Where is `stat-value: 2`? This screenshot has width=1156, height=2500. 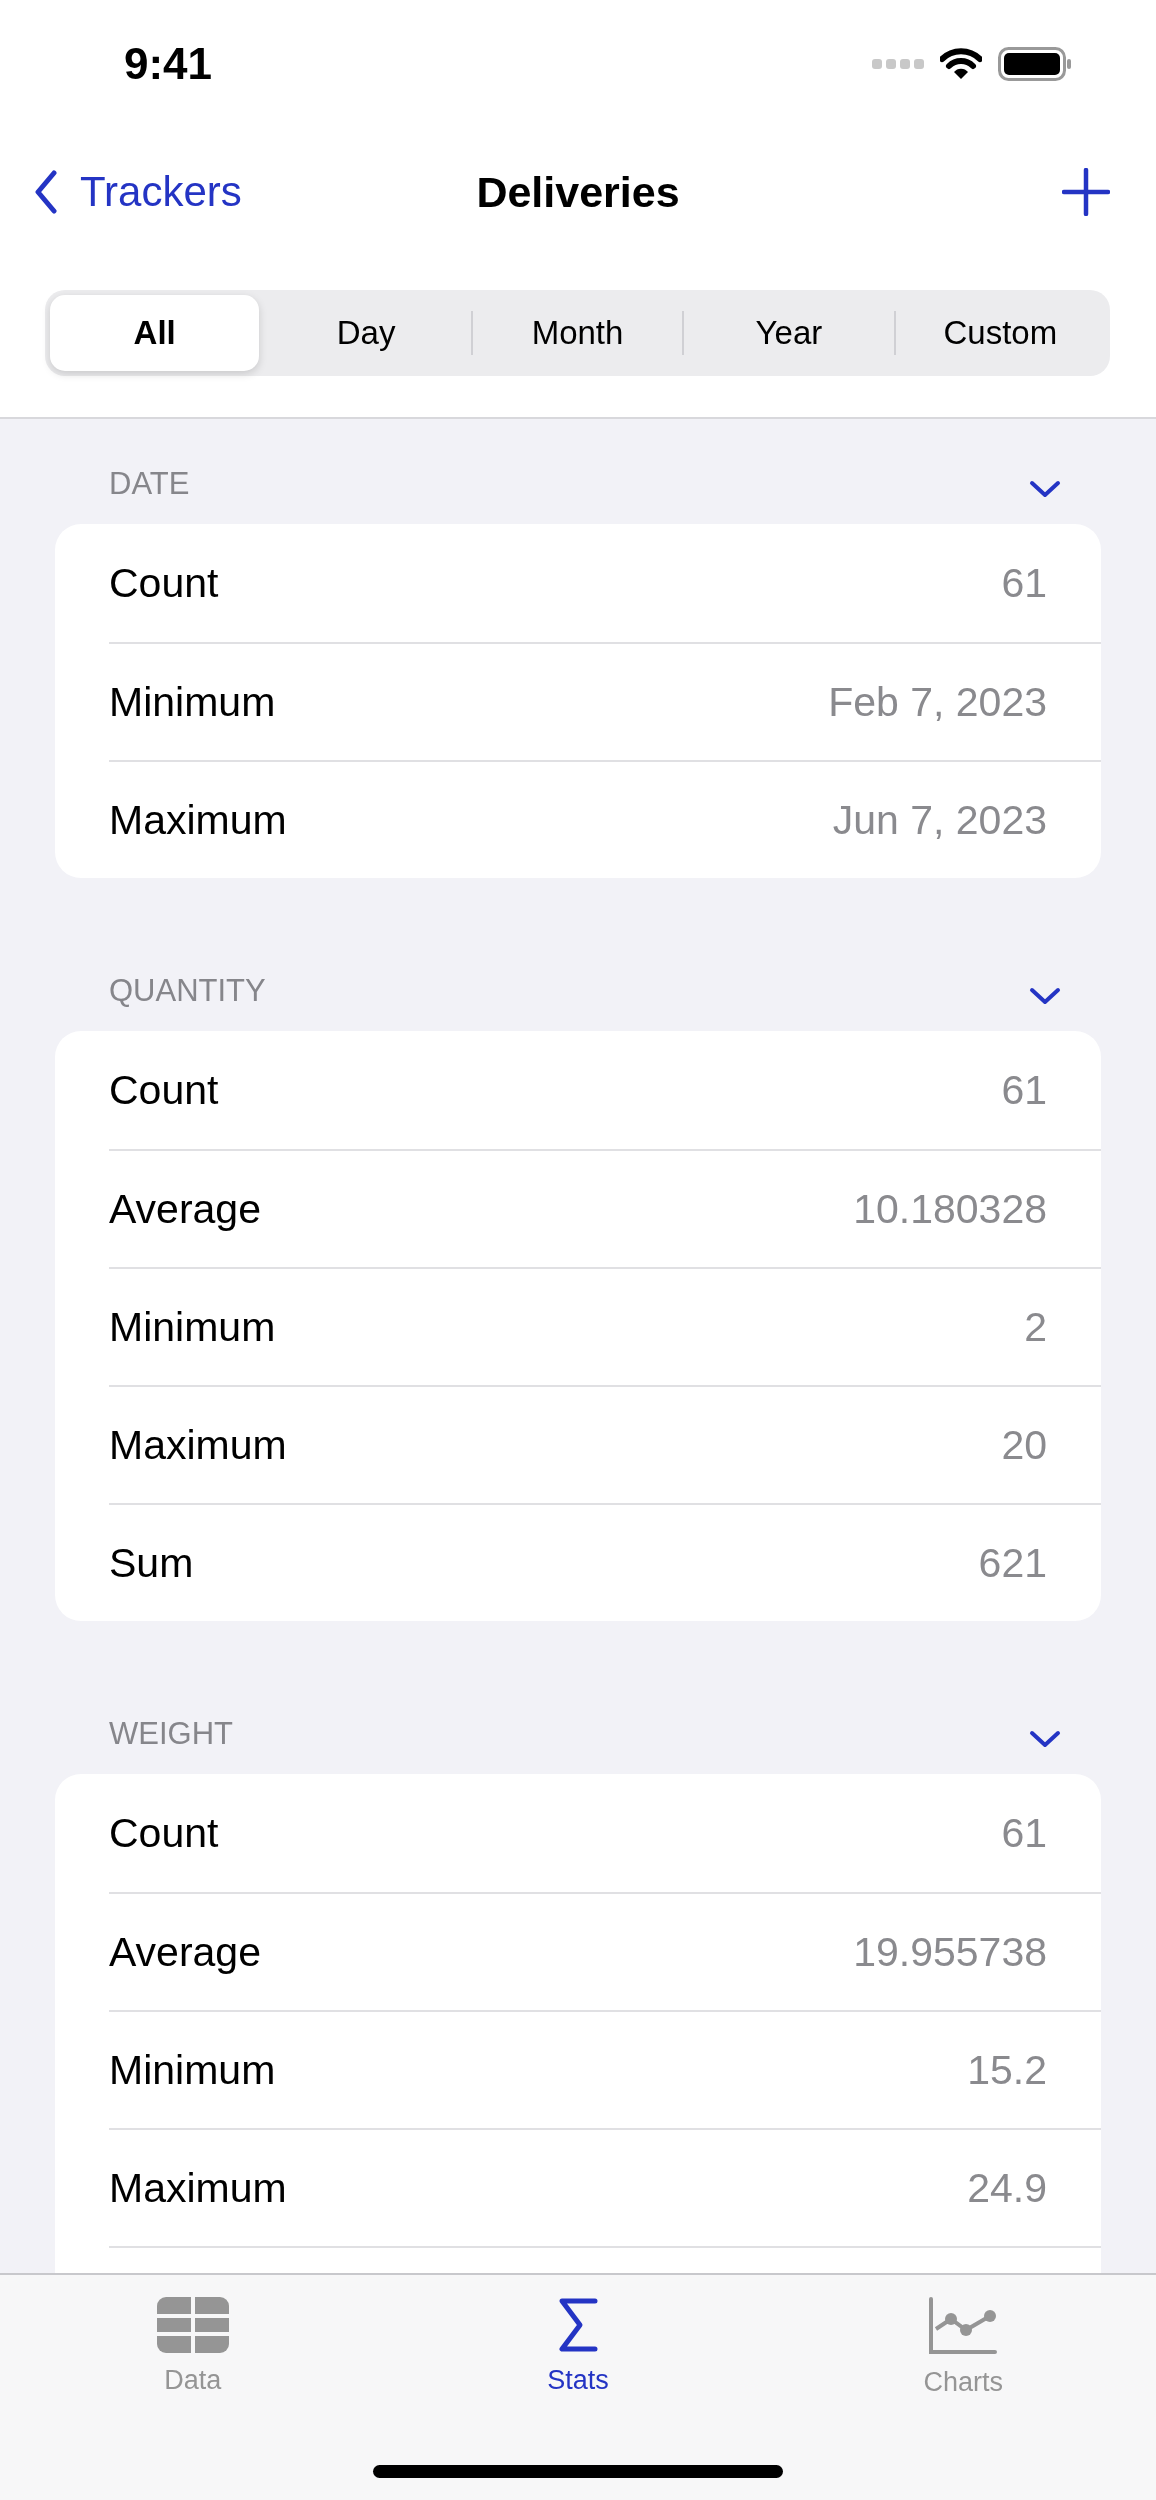 stat-value: 2 is located at coordinates (1035, 1327).